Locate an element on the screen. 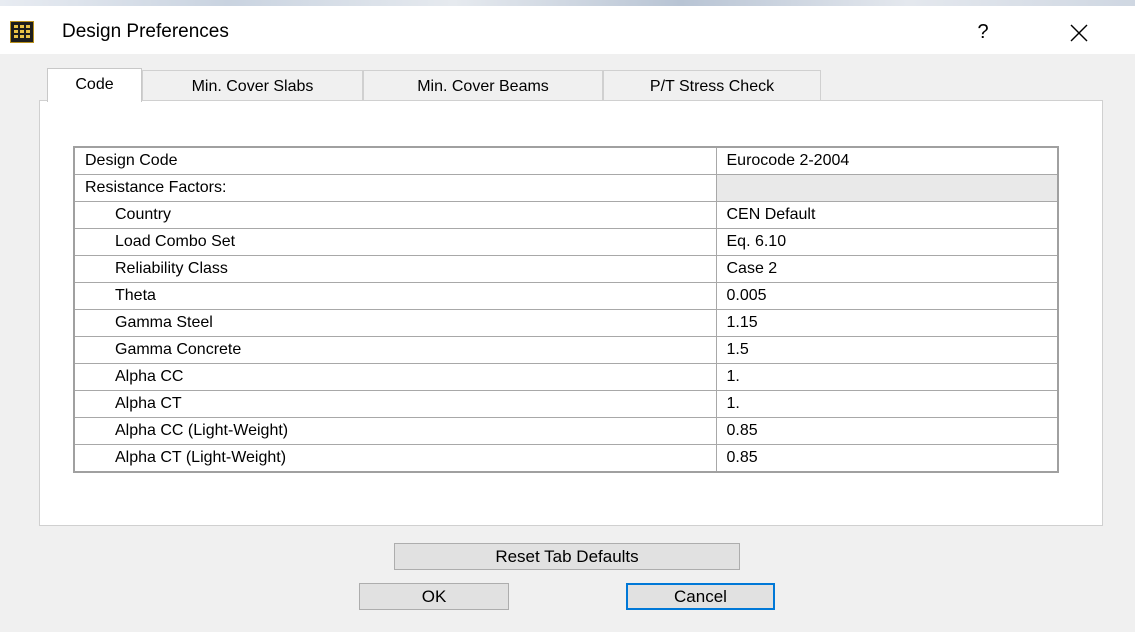 Image resolution: width=1135 pixels, height=632 pixels. grid-row: Gamma Steel 1.15 is located at coordinates (566, 323).